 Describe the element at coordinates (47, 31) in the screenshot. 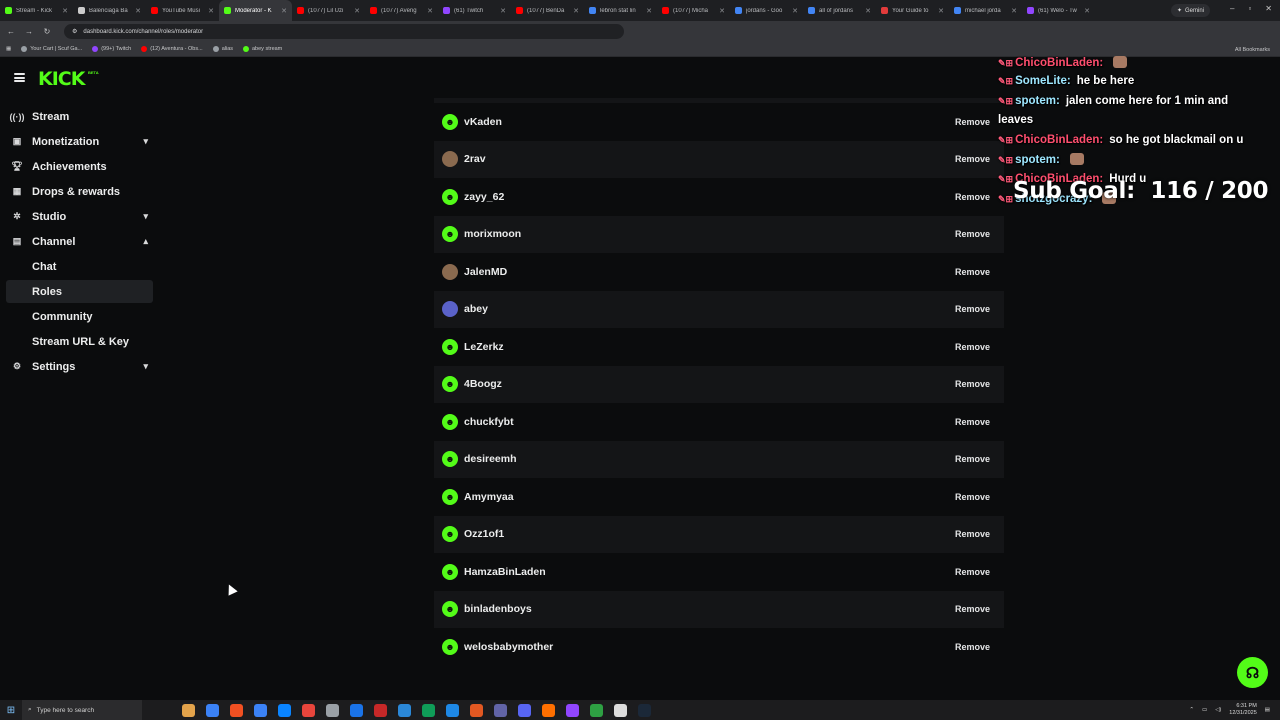

I see `reload-icon: ↻` at that location.